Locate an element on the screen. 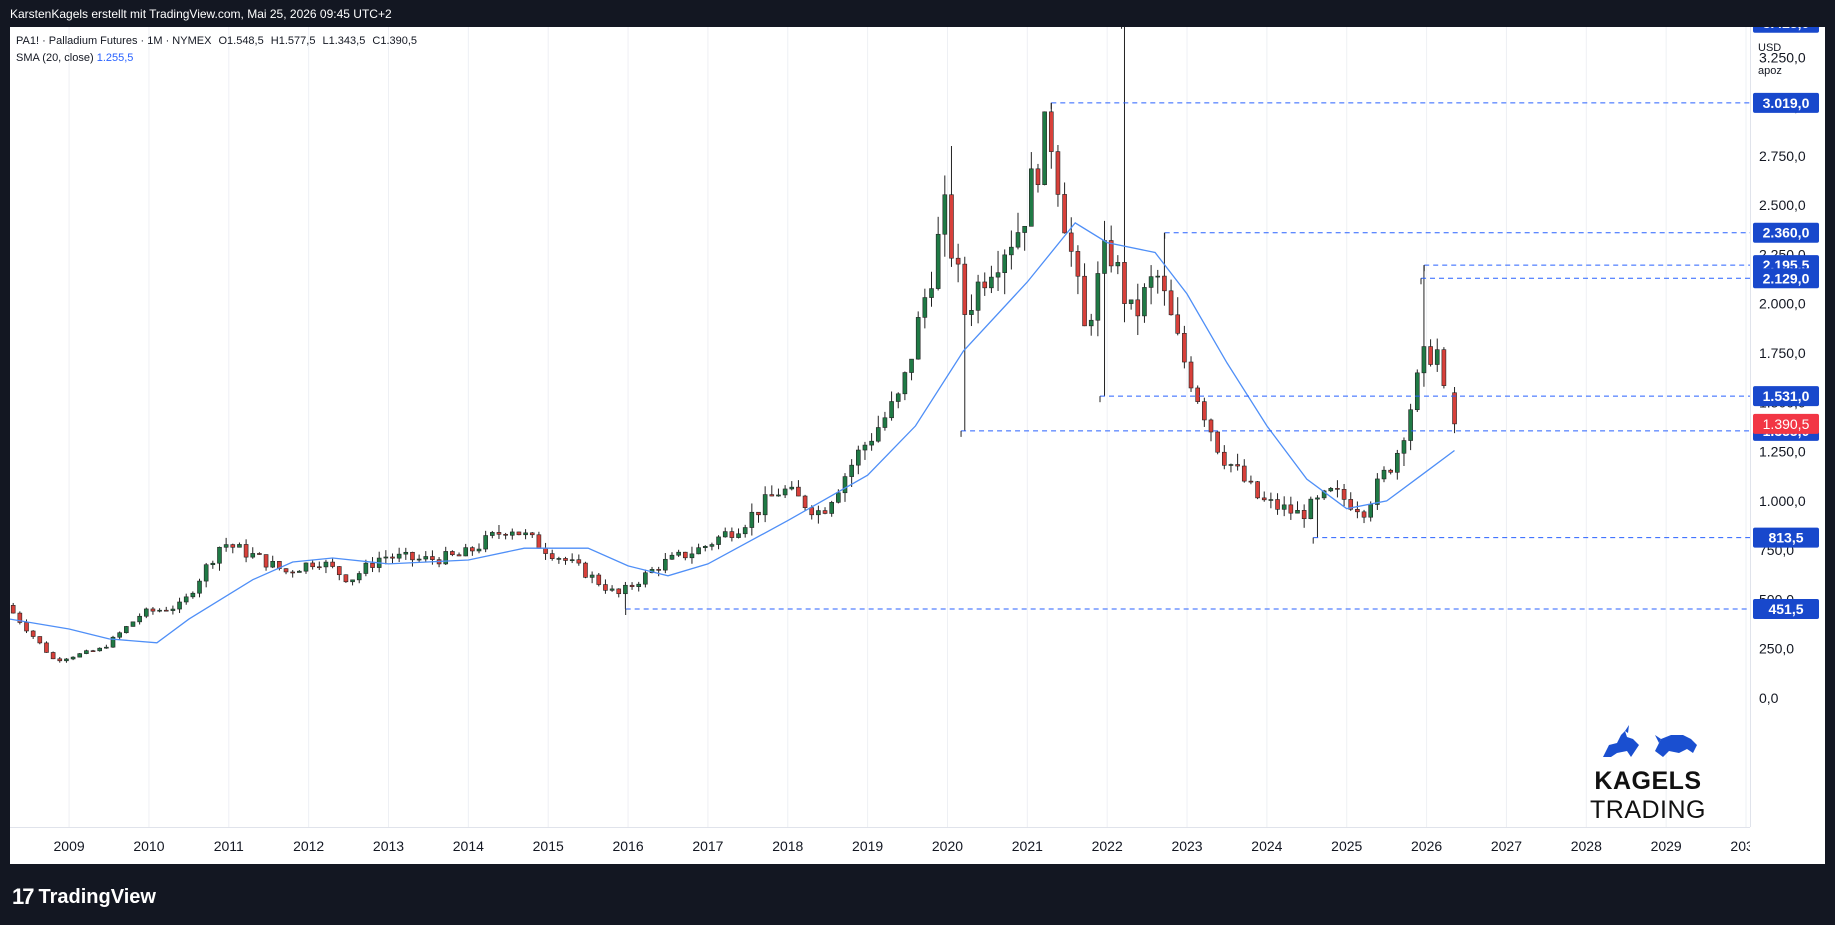 The height and width of the screenshot is (925, 1835). currency-box: USD apoz is located at coordinates (1770, 60).